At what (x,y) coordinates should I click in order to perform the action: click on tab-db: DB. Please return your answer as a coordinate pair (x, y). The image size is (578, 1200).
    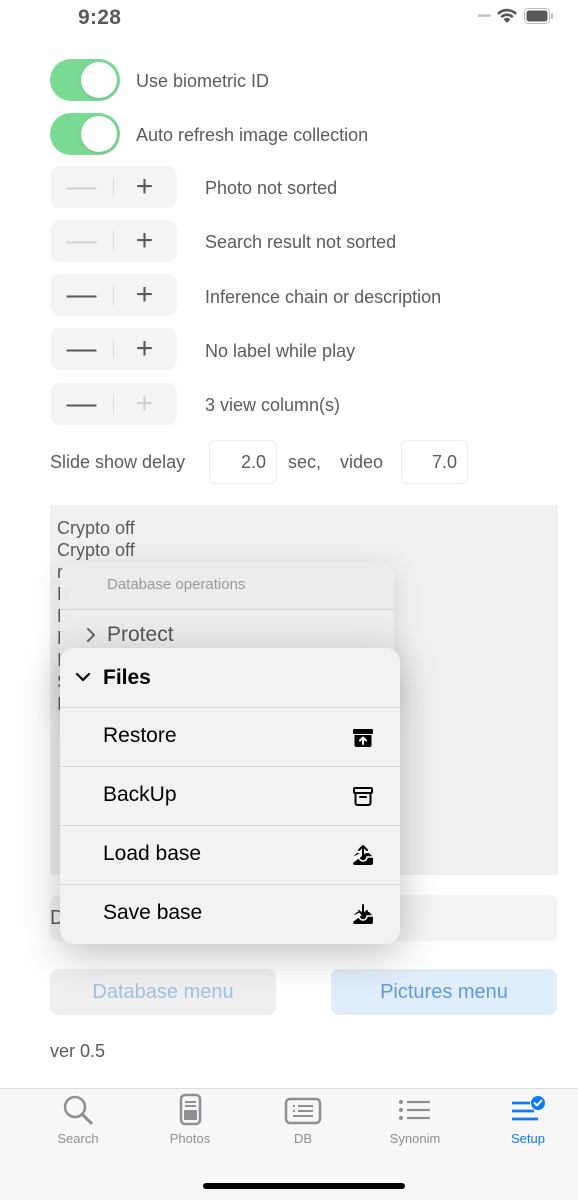
    Looking at the image, I should click on (303, 1119).